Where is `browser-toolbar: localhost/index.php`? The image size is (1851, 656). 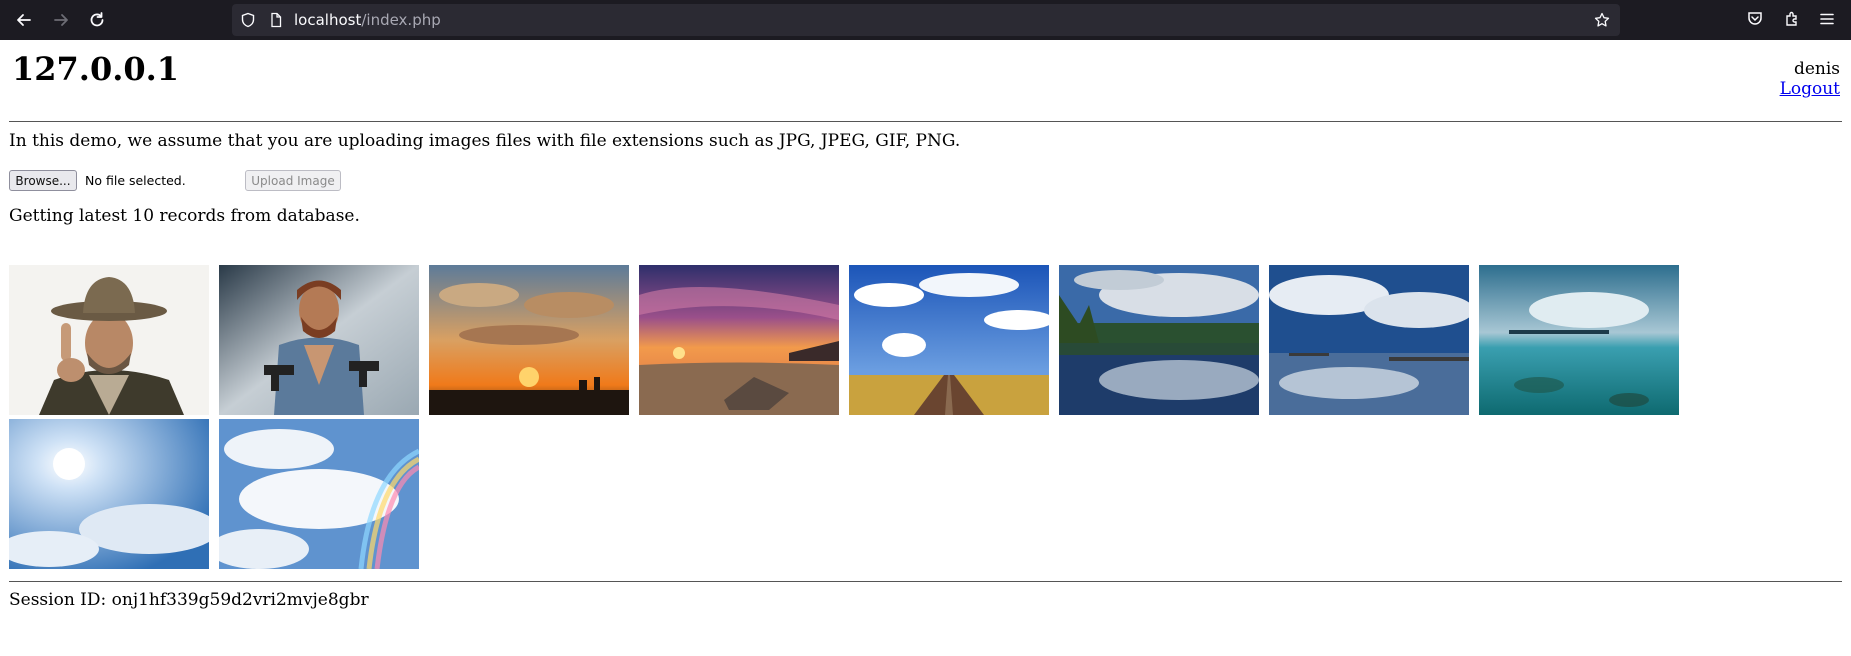
browser-toolbar: localhost/index.php is located at coordinates (925, 20).